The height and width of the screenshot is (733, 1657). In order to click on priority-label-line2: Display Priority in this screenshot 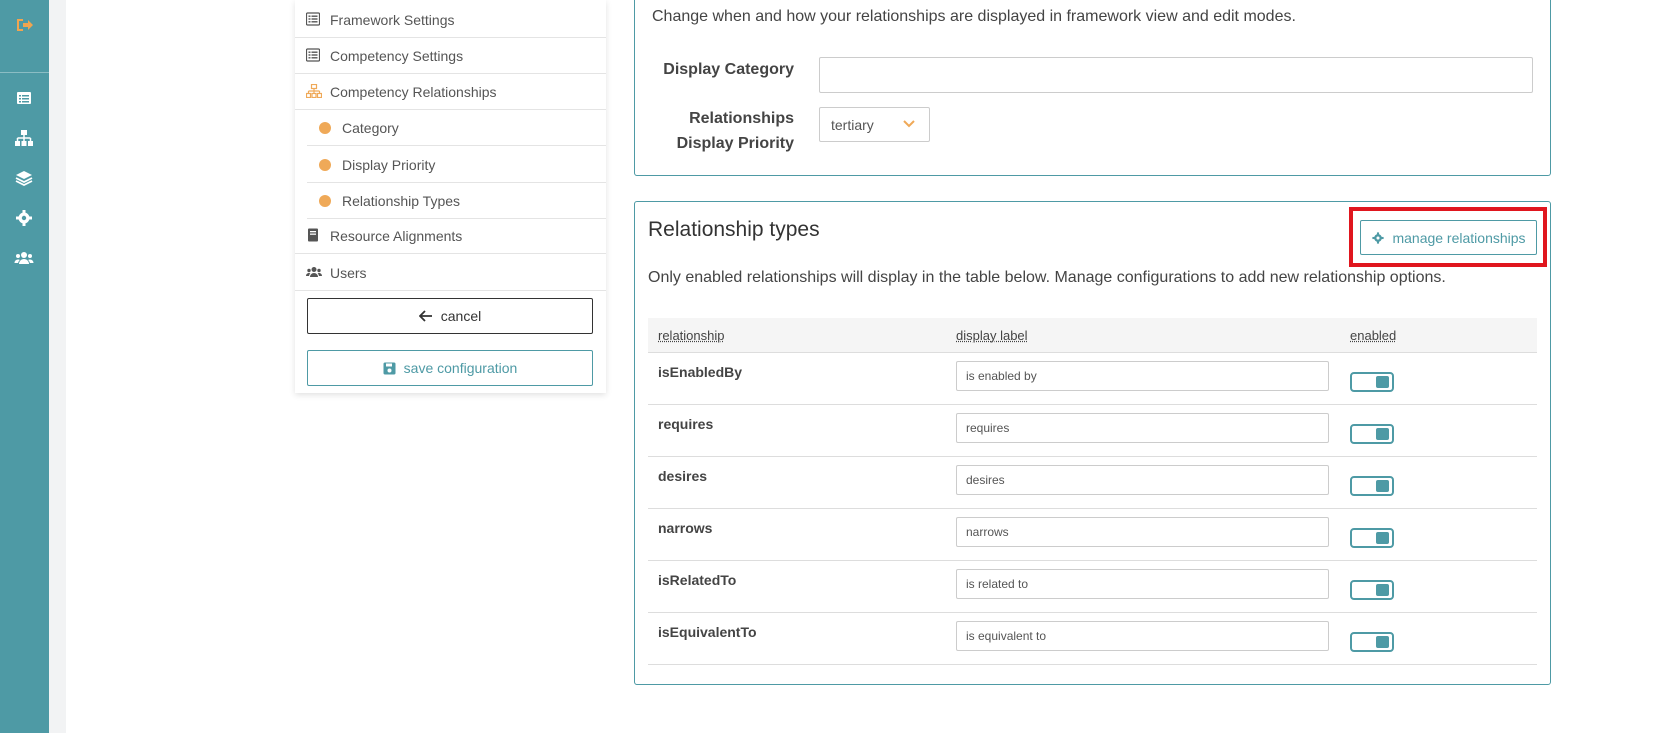, I will do `click(735, 143)`.